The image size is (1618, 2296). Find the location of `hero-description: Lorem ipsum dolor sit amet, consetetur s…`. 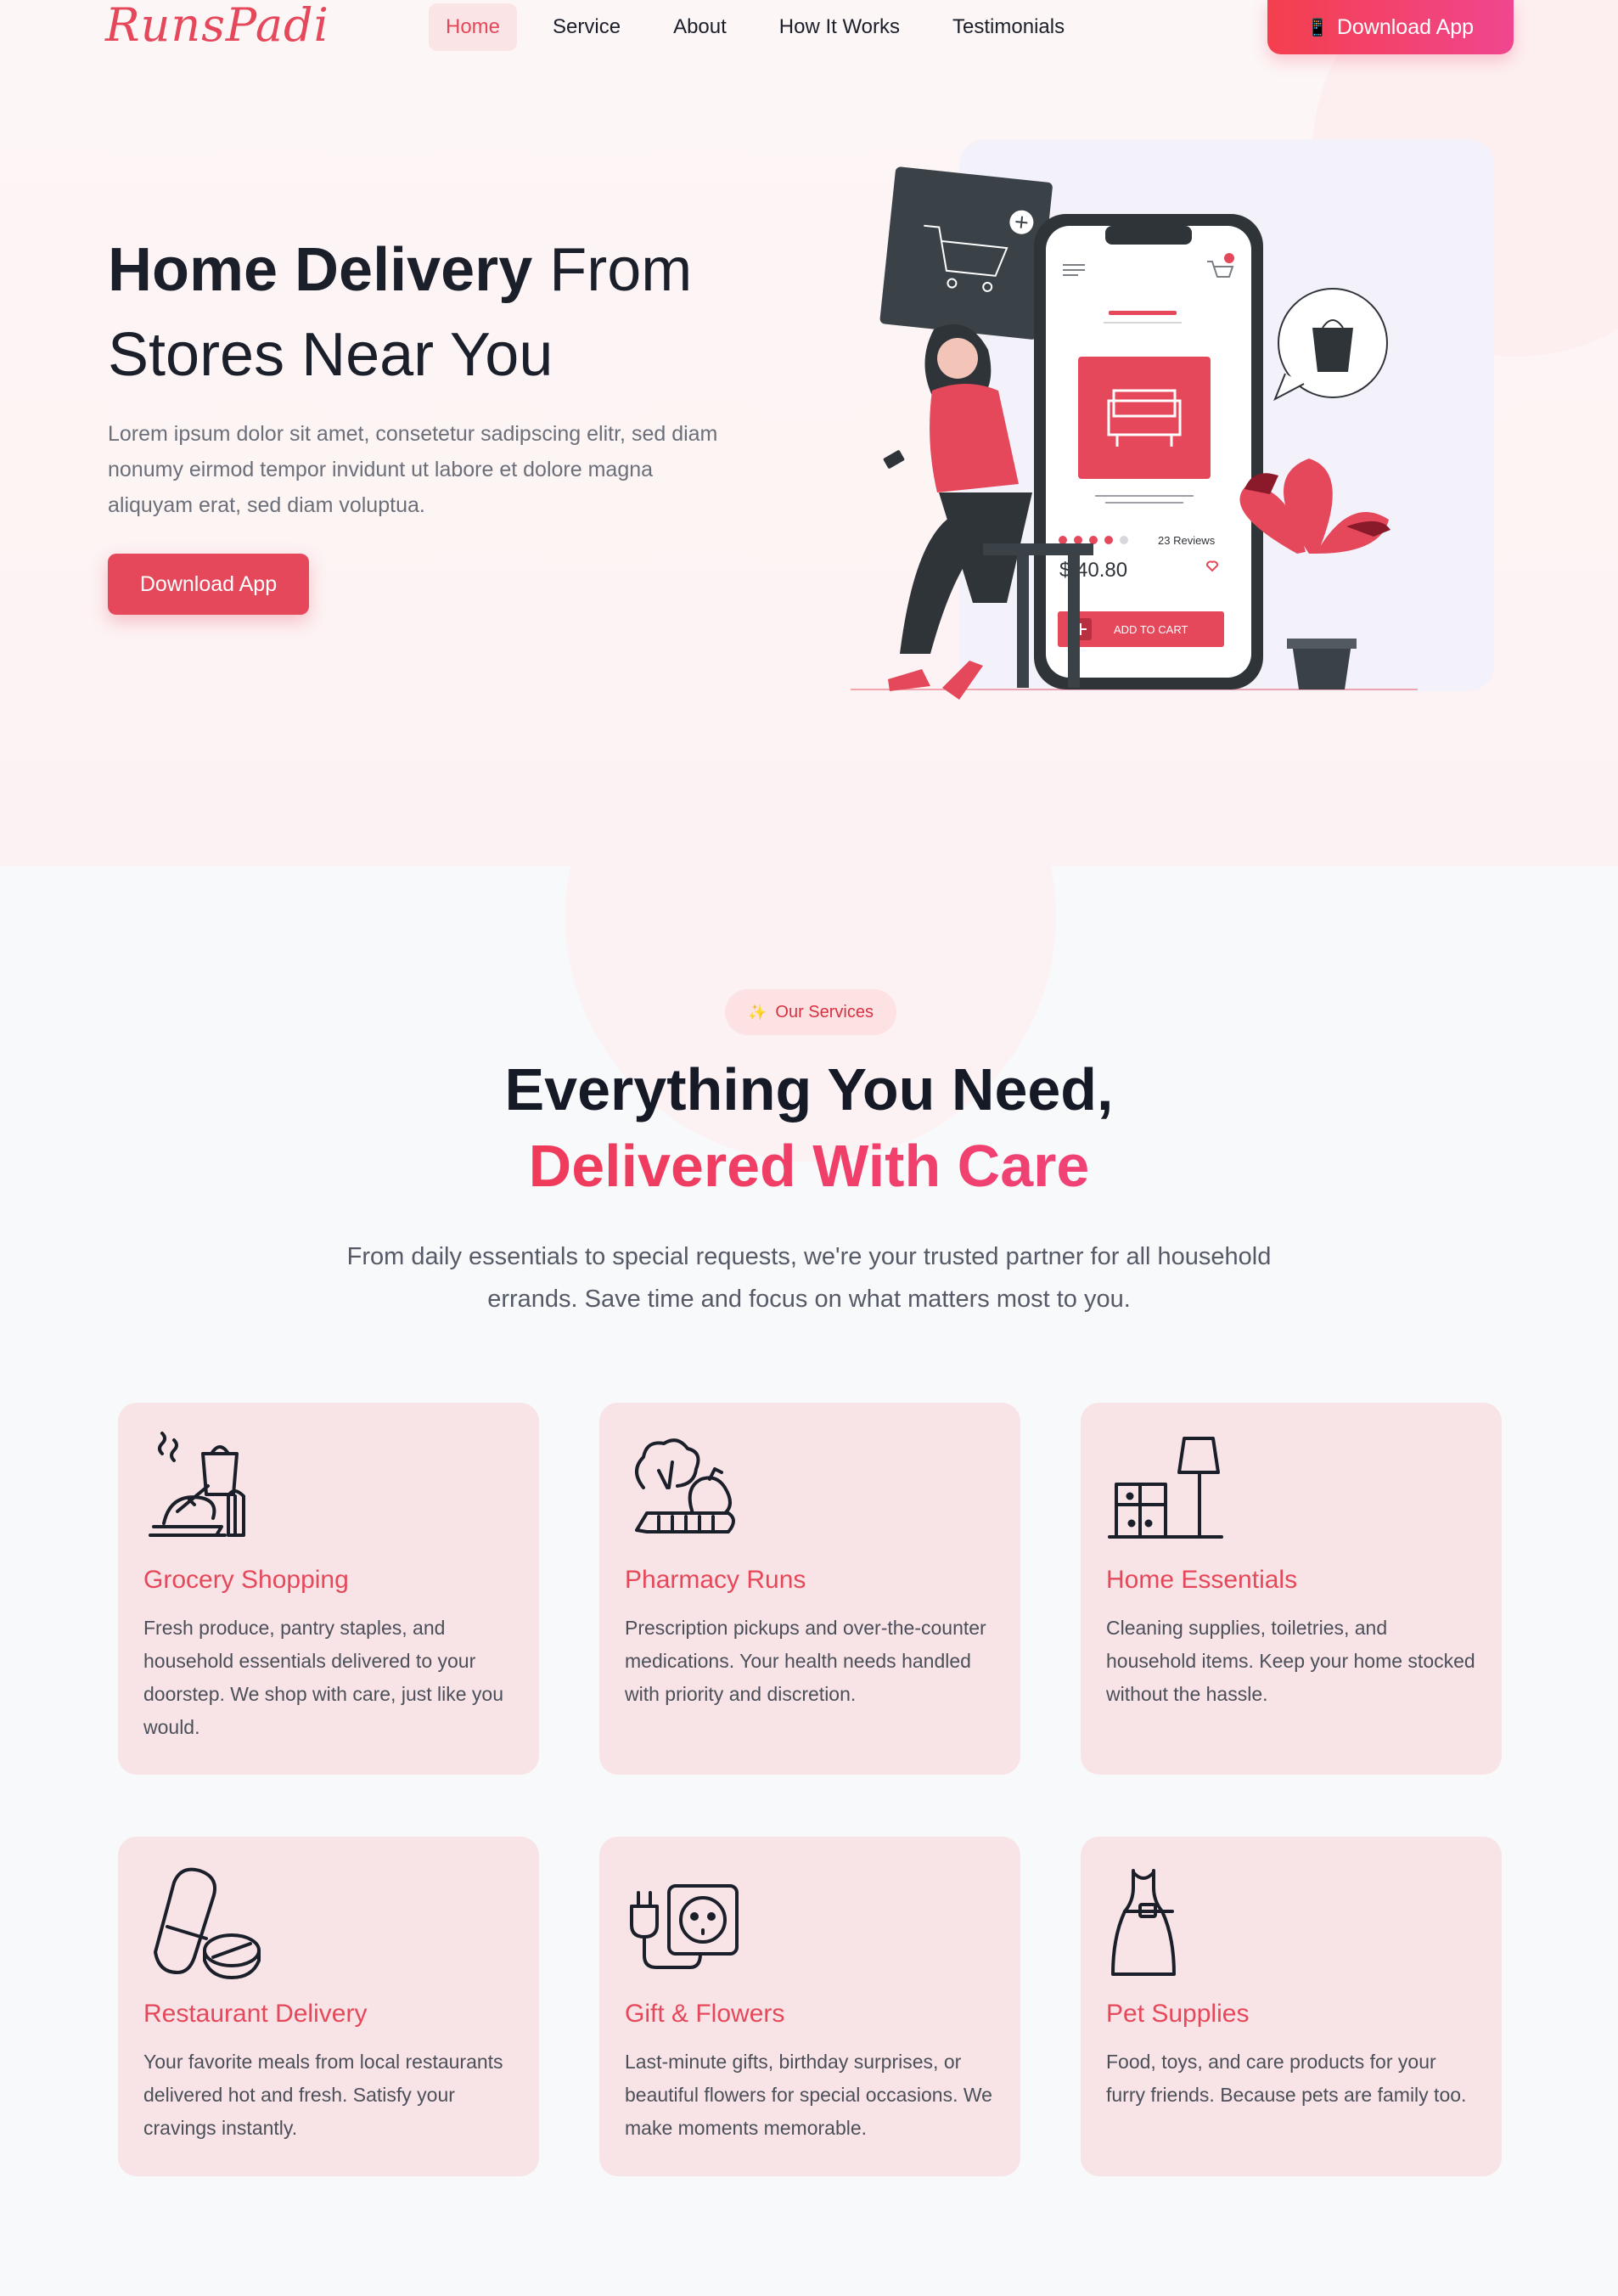

hero-description: Lorem ipsum dolor sit amet, consetetur s… is located at coordinates (413, 470).